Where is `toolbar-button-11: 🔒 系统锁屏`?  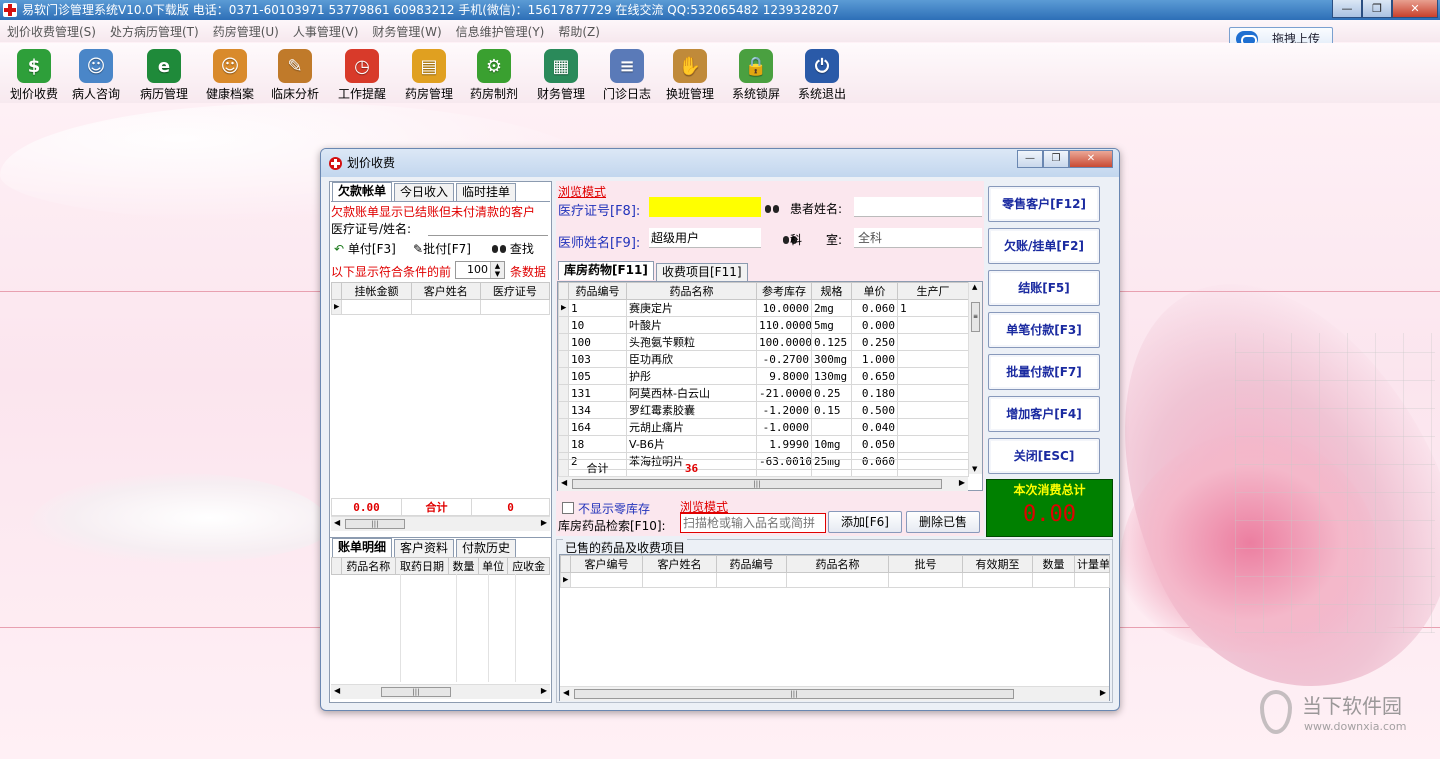 toolbar-button-11: 🔒 系统锁屏 is located at coordinates (756, 75).